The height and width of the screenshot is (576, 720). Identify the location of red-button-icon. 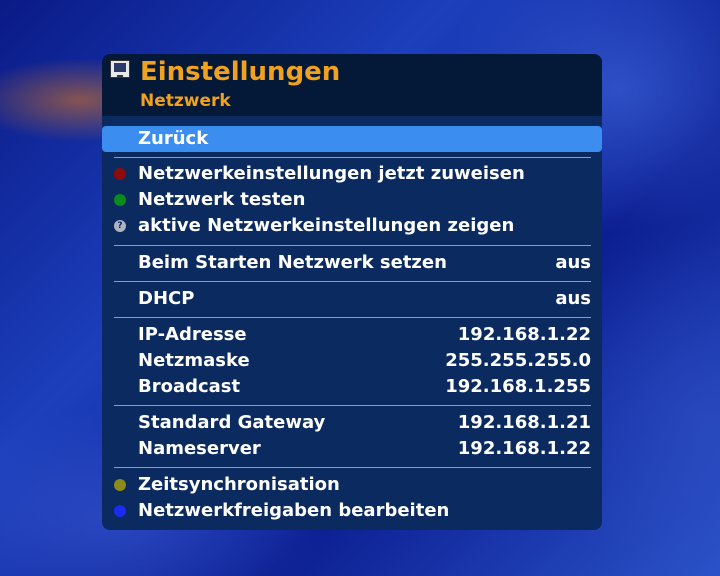
(120, 174).